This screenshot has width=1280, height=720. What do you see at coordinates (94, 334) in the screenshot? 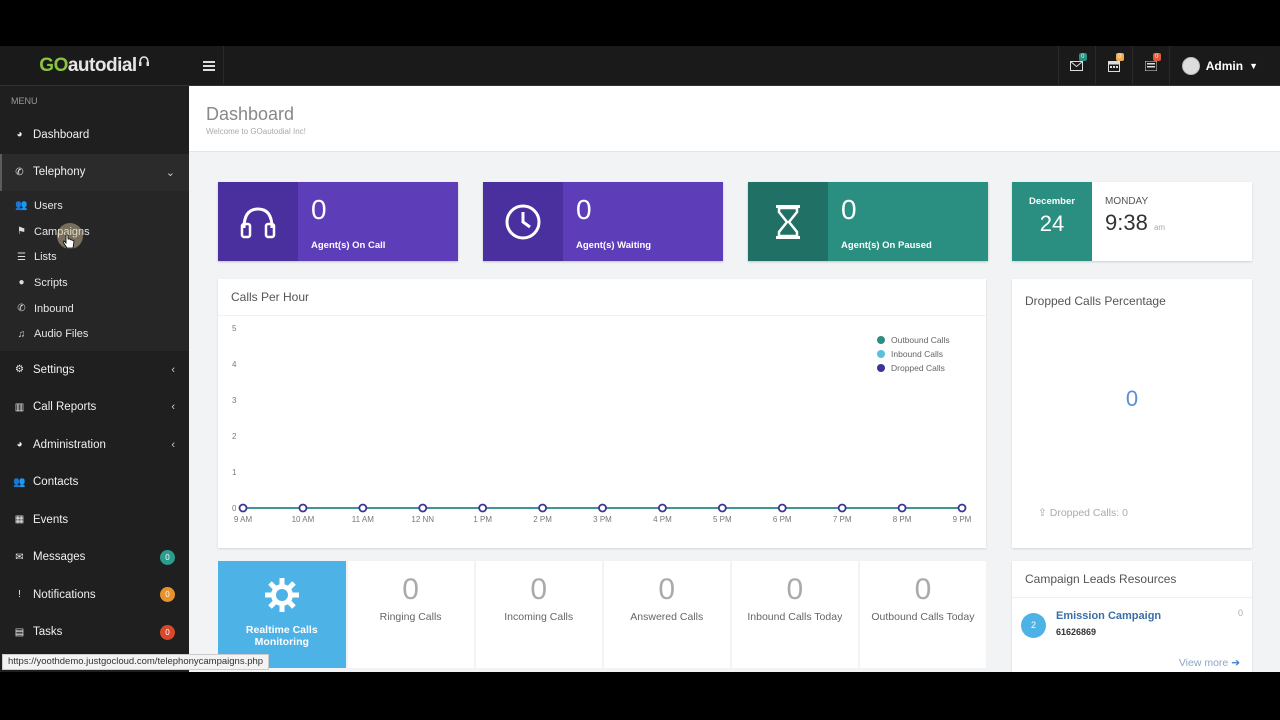
I see `sidebar-subitem-audio-files: ♫ Audio Files` at bounding box center [94, 334].